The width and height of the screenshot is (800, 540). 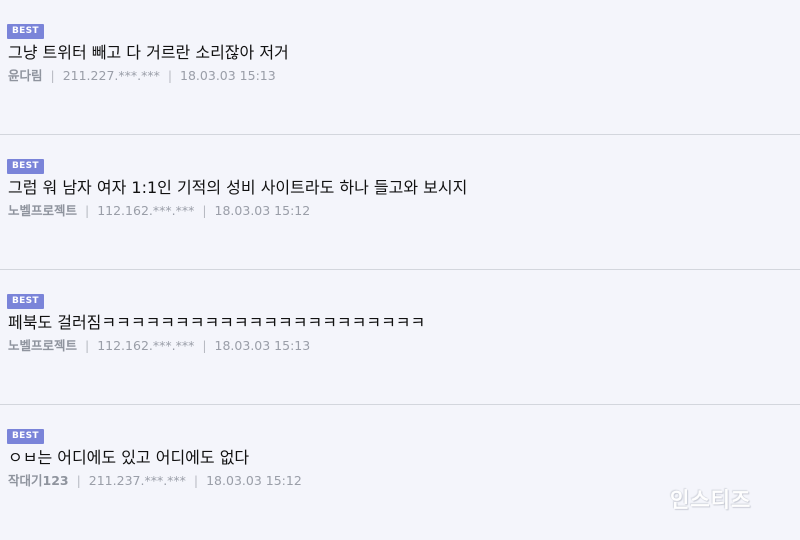 What do you see at coordinates (148, 52) in the screenshot?
I see `comment-text: 그냥 트위터 빼고 다 거르란 소리잖아 저거` at bounding box center [148, 52].